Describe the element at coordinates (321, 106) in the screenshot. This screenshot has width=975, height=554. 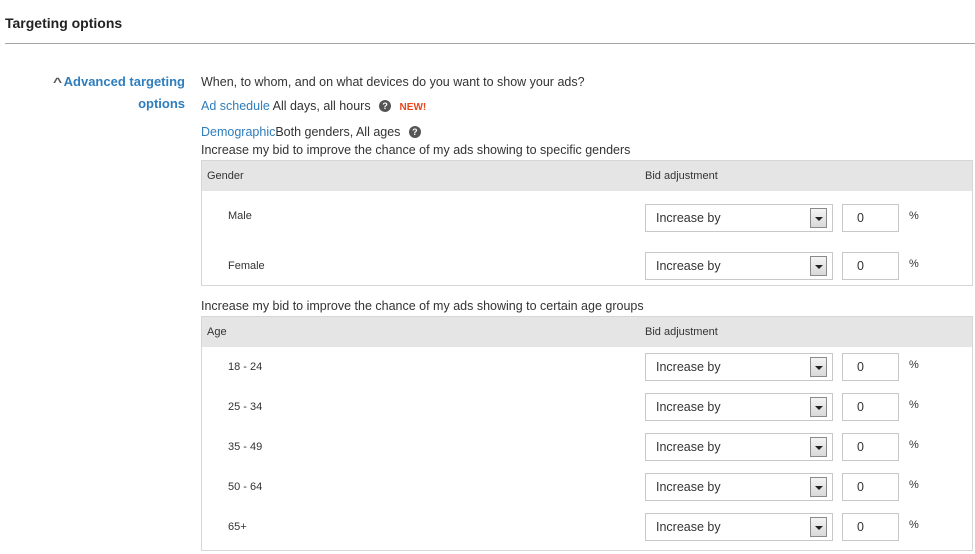
I see `ad-schedule-value: All days, all hours` at that location.